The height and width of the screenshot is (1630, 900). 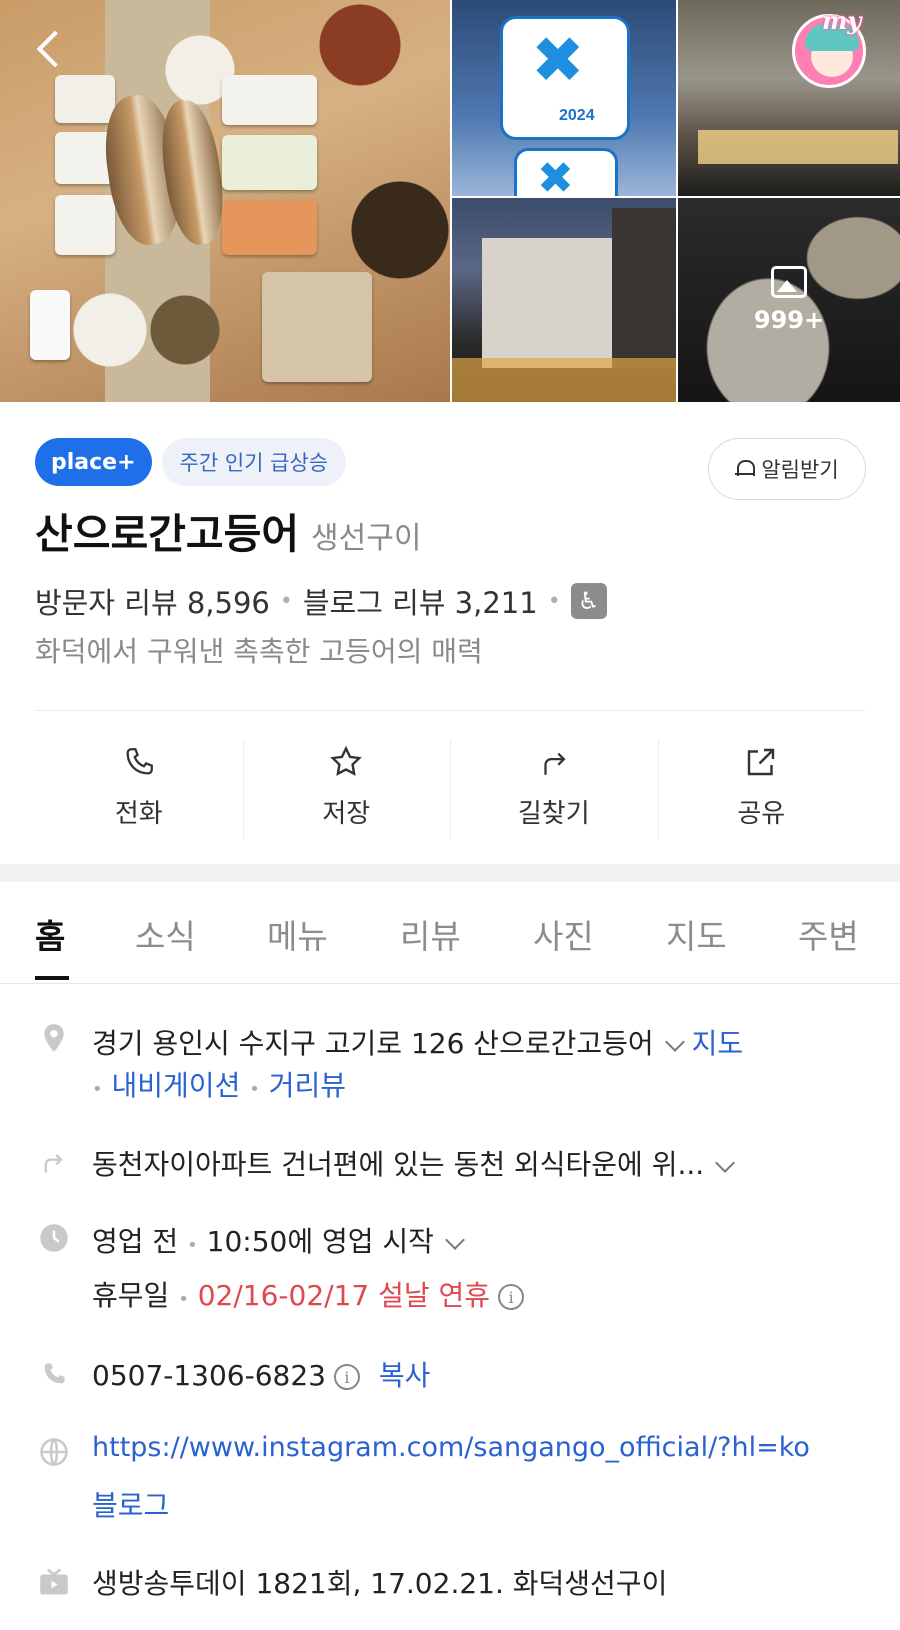 What do you see at coordinates (165, 934) in the screenshot?
I see `tab-news: 소식` at bounding box center [165, 934].